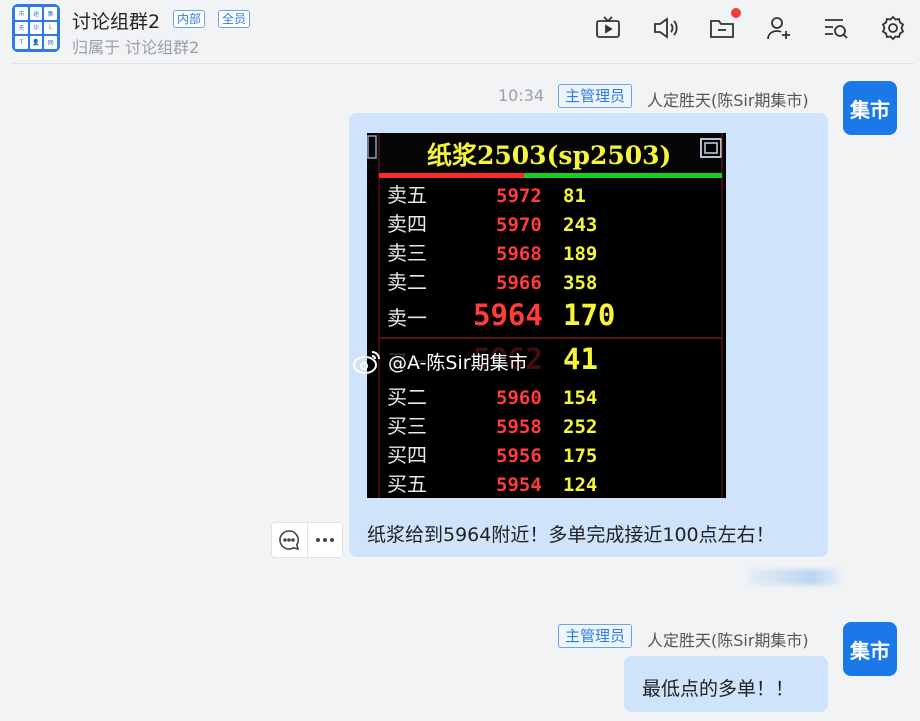 The height and width of the screenshot is (721, 920). Describe the element at coordinates (794, 577) in the screenshot. I see `read-status-blurred` at that location.